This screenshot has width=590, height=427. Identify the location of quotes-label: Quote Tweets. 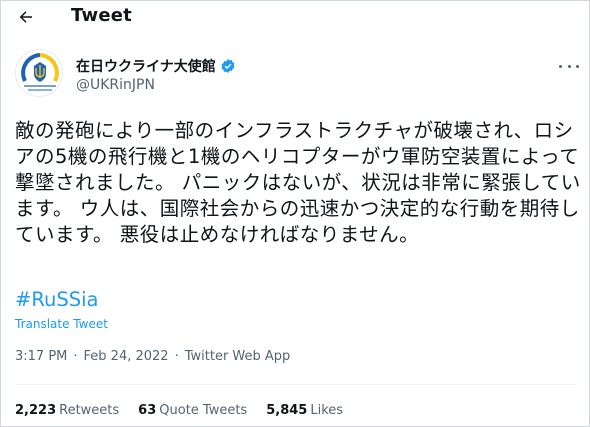
(203, 410).